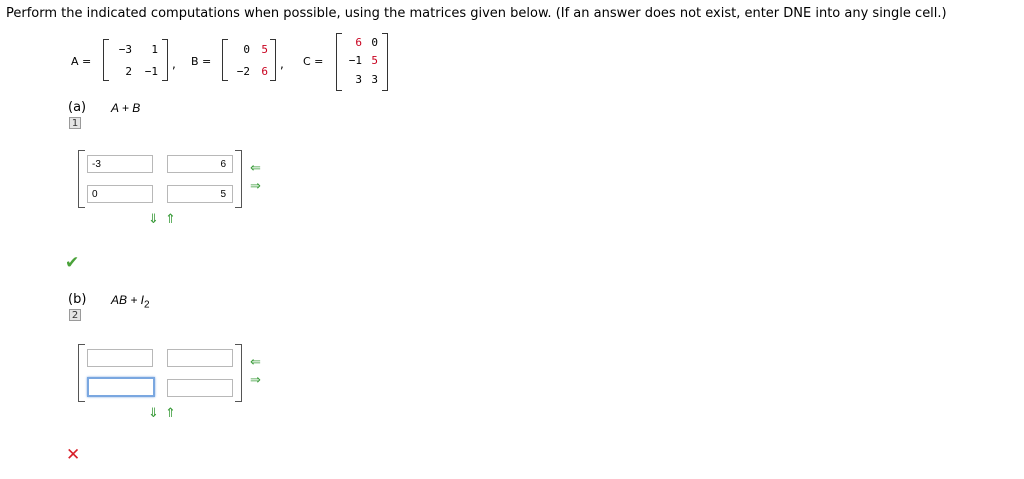  What do you see at coordinates (75, 123) in the screenshot?
I see `part-a-number-badge: 1` at bounding box center [75, 123].